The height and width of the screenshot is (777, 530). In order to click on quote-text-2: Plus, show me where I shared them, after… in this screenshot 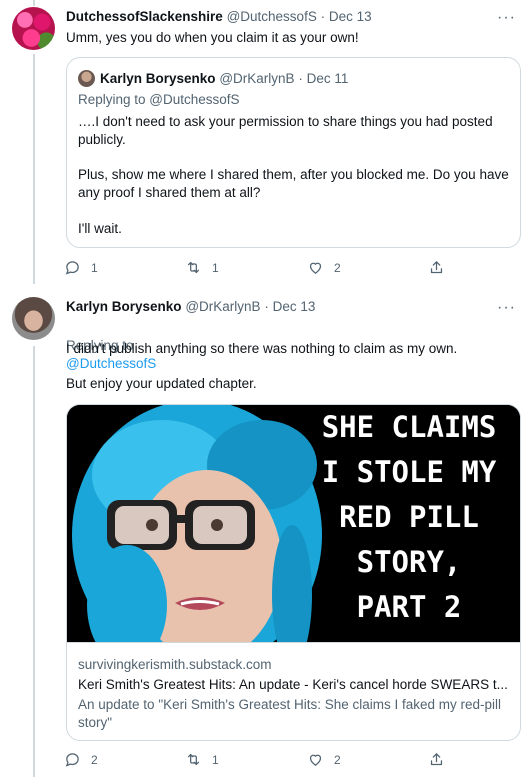, I will do `click(293, 183)`.